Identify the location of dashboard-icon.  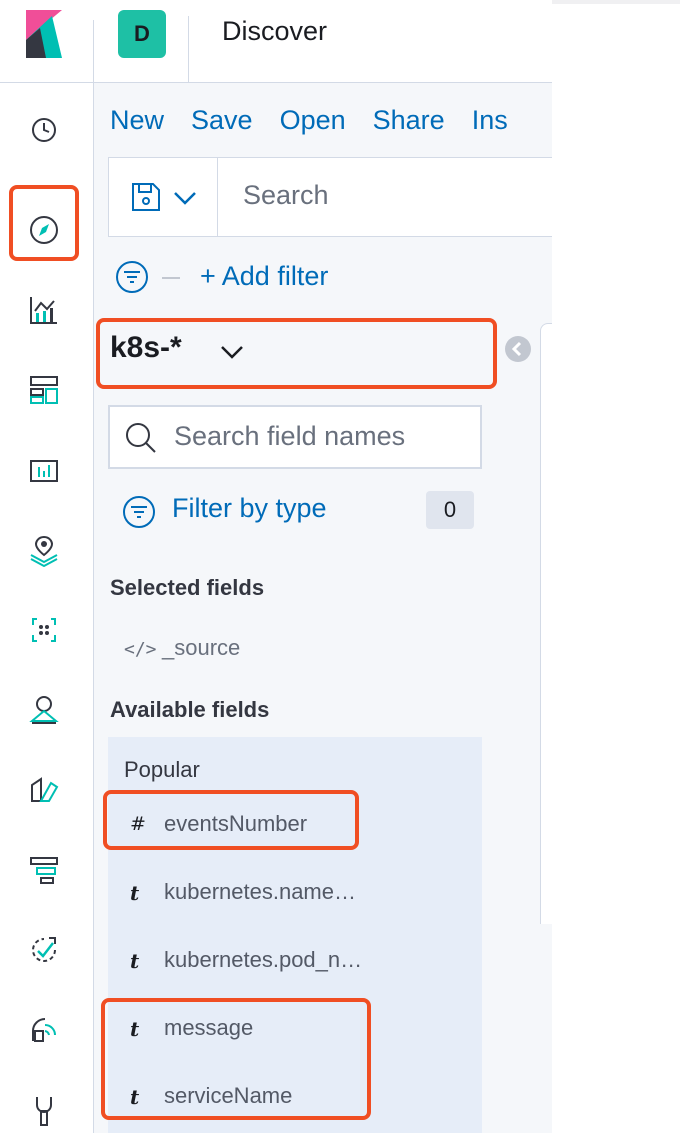
(44, 390).